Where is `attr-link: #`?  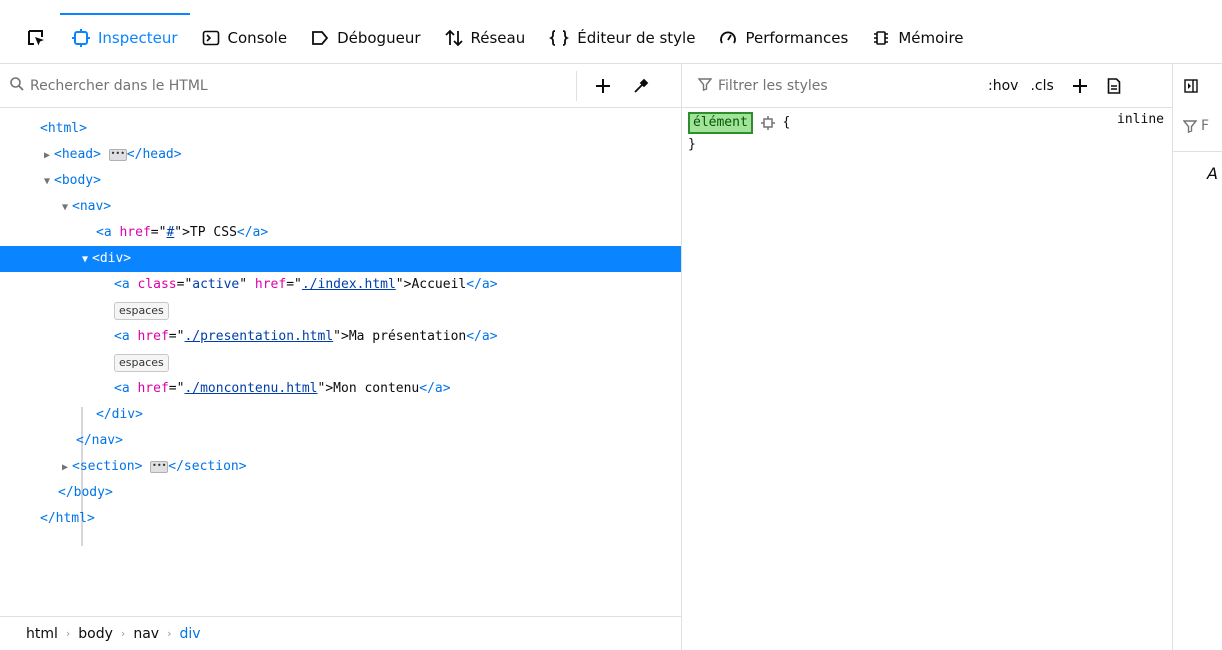 attr-link: # is located at coordinates (170, 232).